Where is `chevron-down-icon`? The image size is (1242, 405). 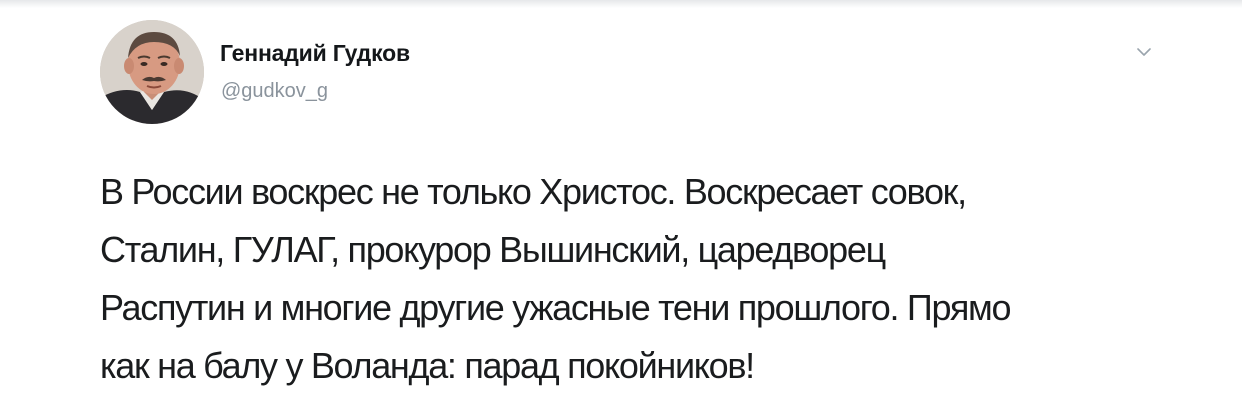 chevron-down-icon is located at coordinates (1144, 52).